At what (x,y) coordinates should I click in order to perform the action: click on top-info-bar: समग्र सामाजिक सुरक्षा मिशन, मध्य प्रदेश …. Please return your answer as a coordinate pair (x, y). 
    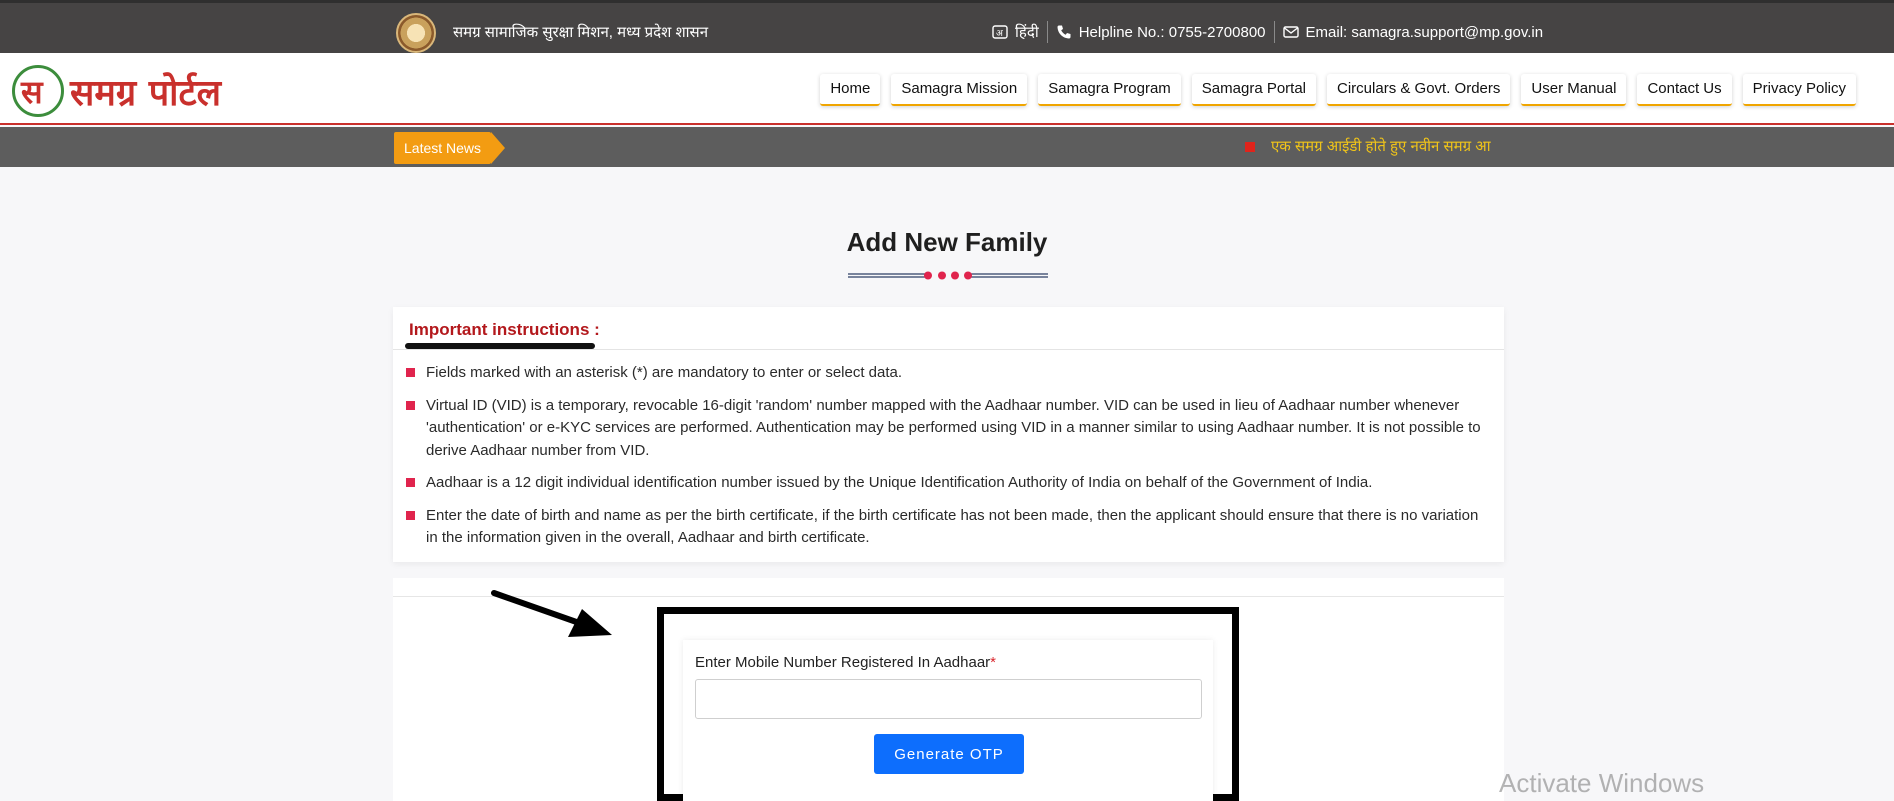
    Looking at the image, I should click on (947, 26).